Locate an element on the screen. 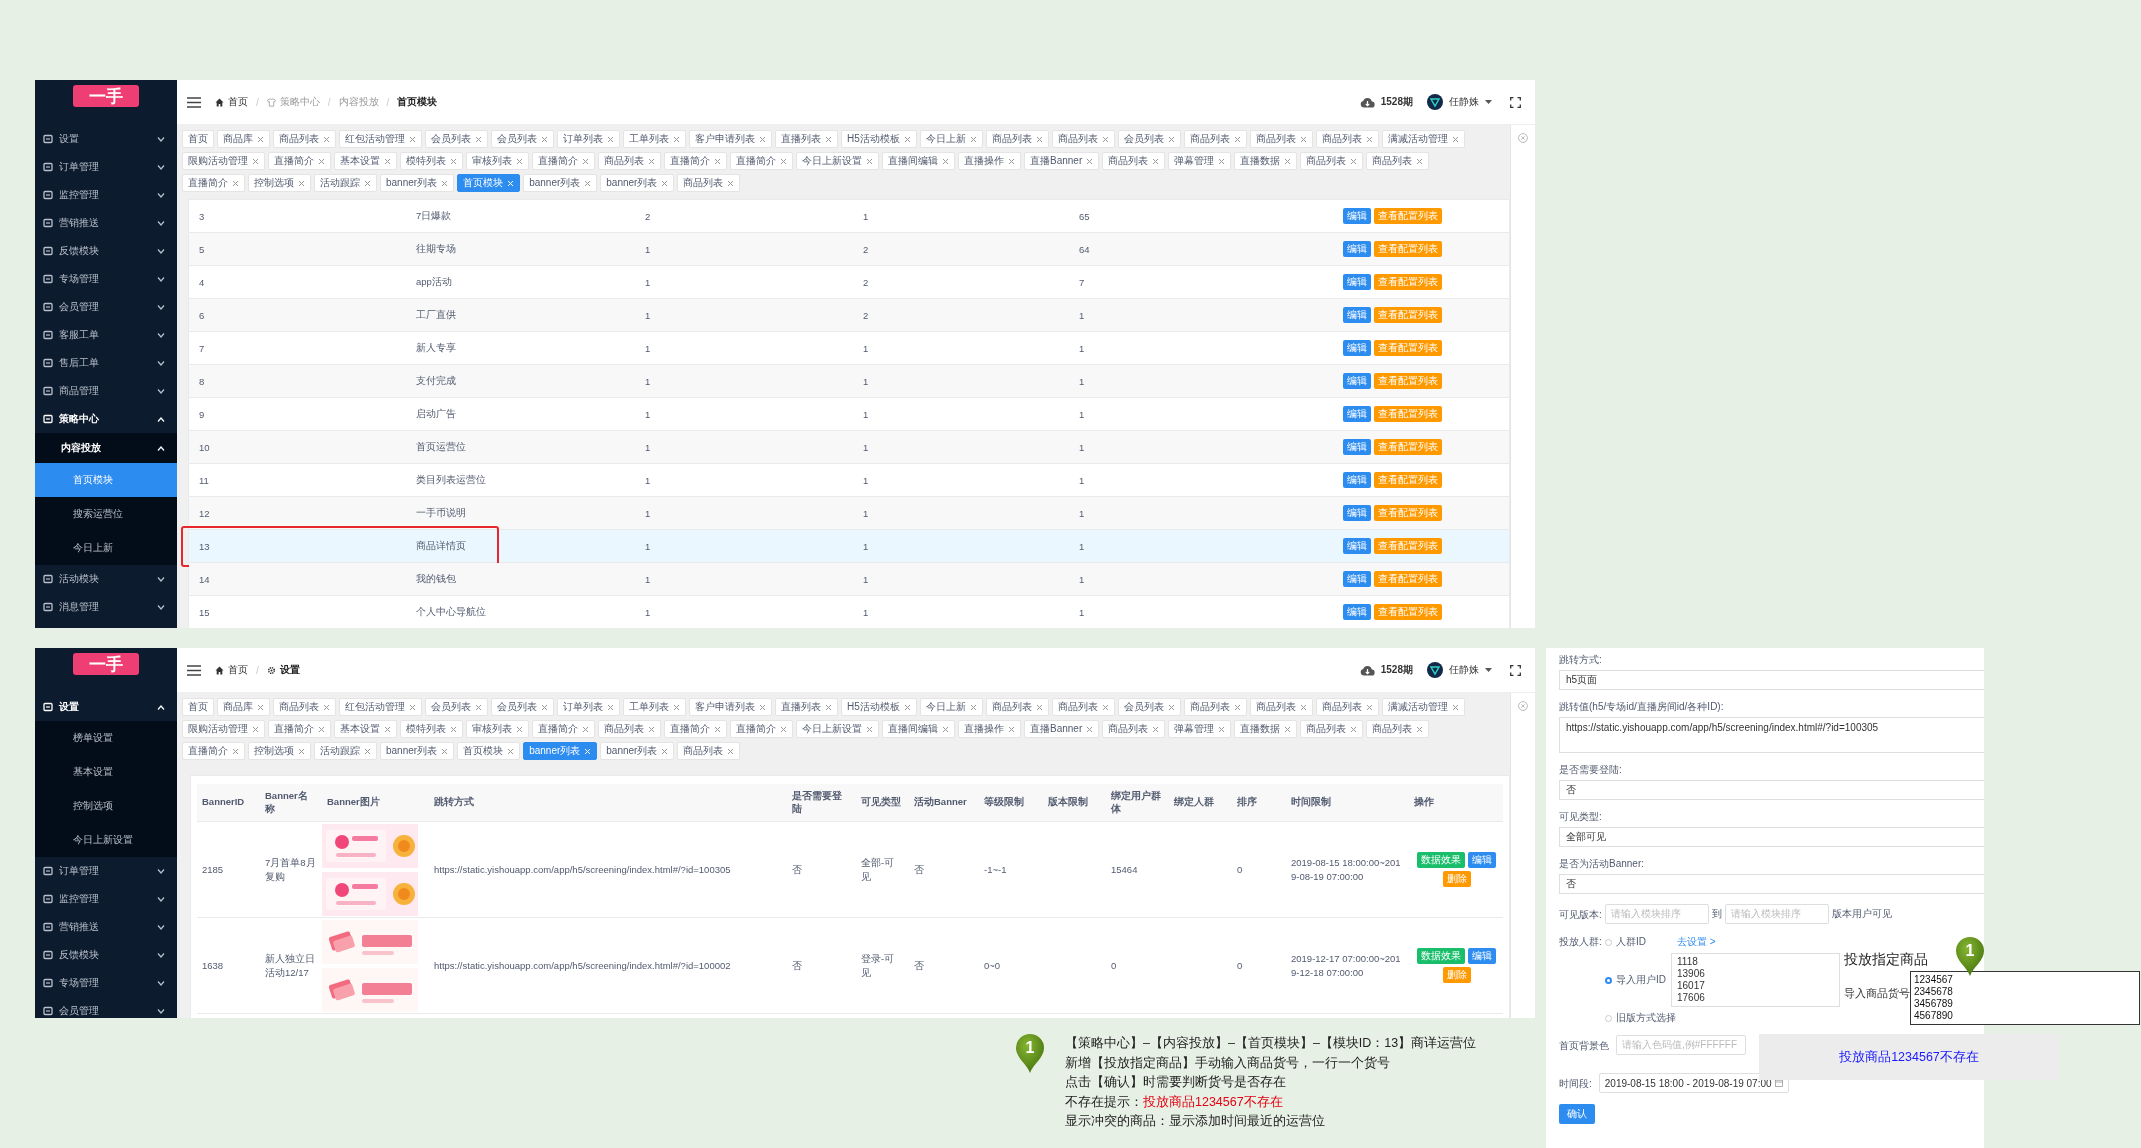 This screenshot has width=2141, height=1148. menu-item: 营销推送 is located at coordinates (106, 927).